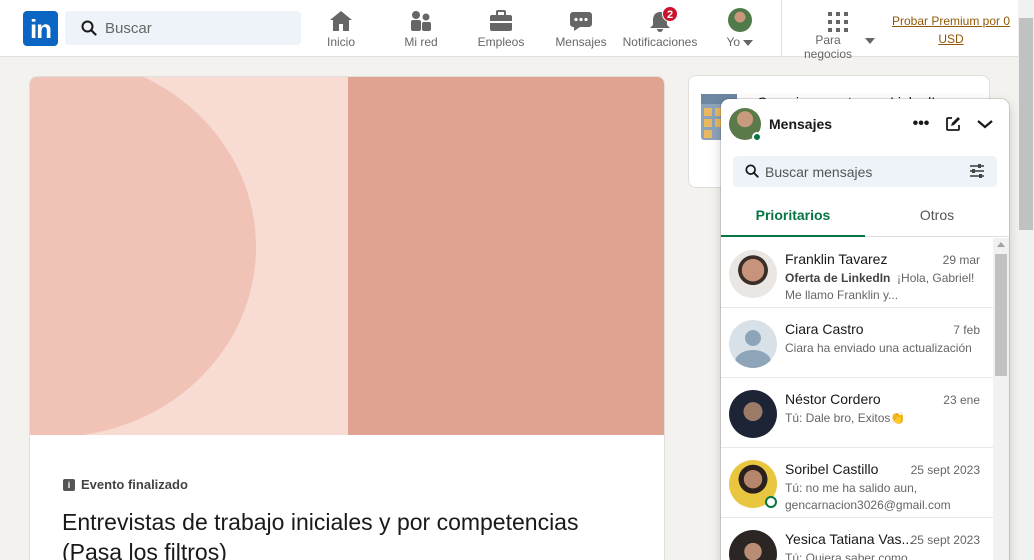  Describe the element at coordinates (865, 124) in the screenshot. I see `messaging-header: Mensajes •••` at that location.